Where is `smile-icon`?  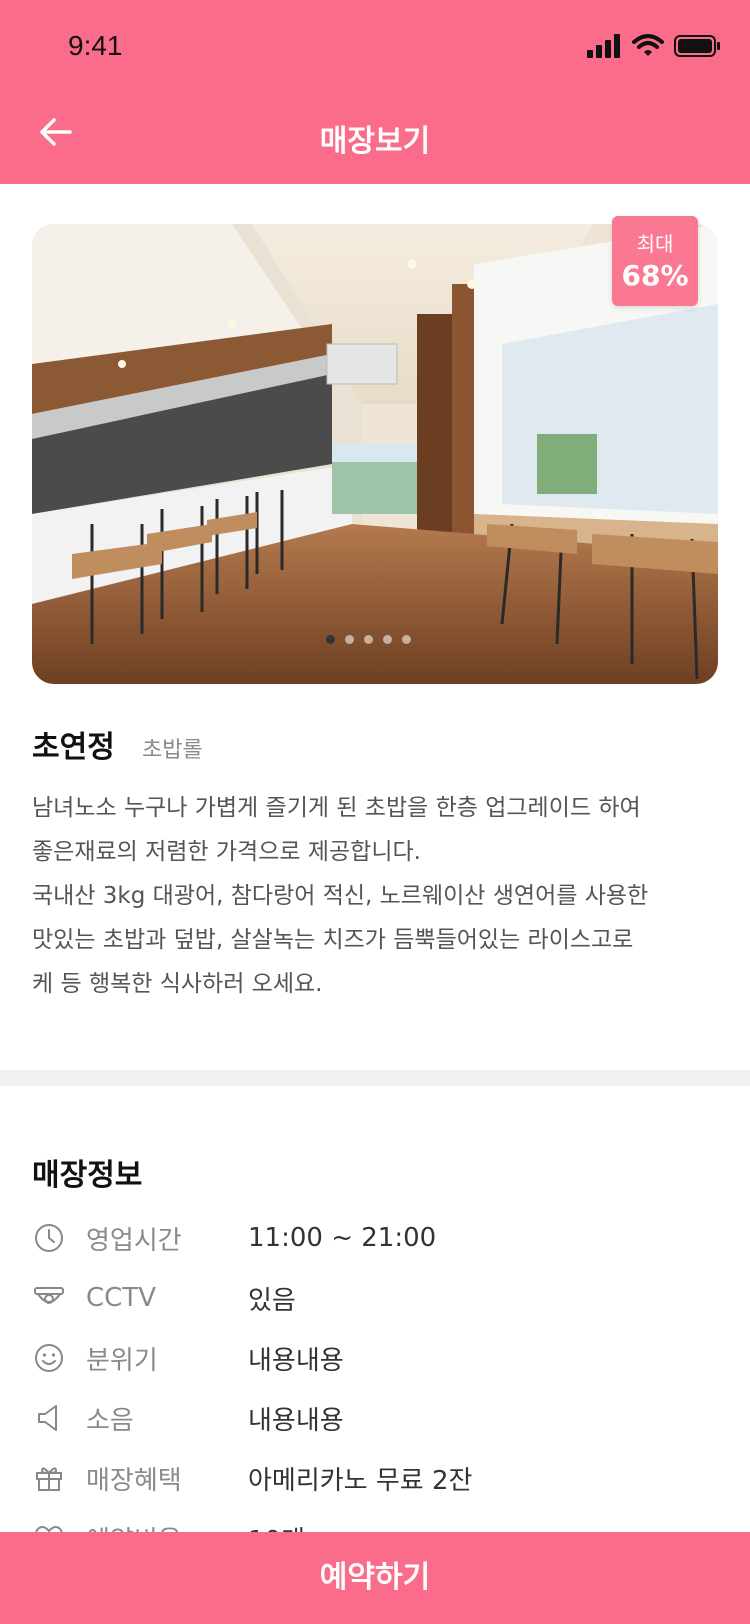
smile-icon is located at coordinates (49, 1358).